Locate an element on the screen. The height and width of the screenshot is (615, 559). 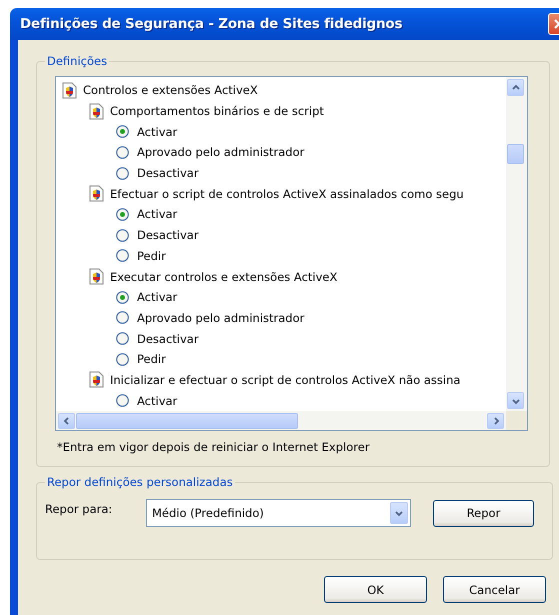
level-dropdown: Médio (Predefinido) is located at coordinates (278, 513).